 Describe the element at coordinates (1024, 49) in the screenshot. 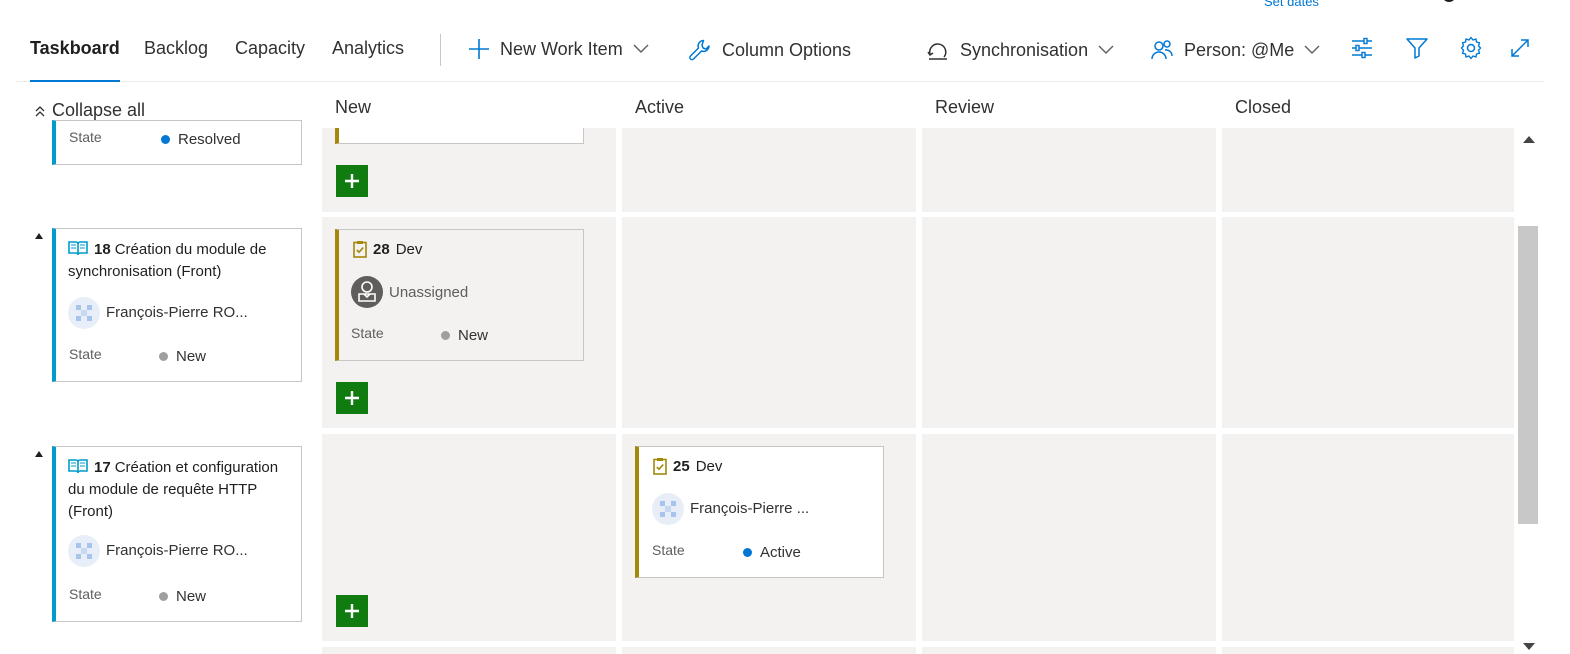

I see `sprint-label: Synchronisation` at that location.